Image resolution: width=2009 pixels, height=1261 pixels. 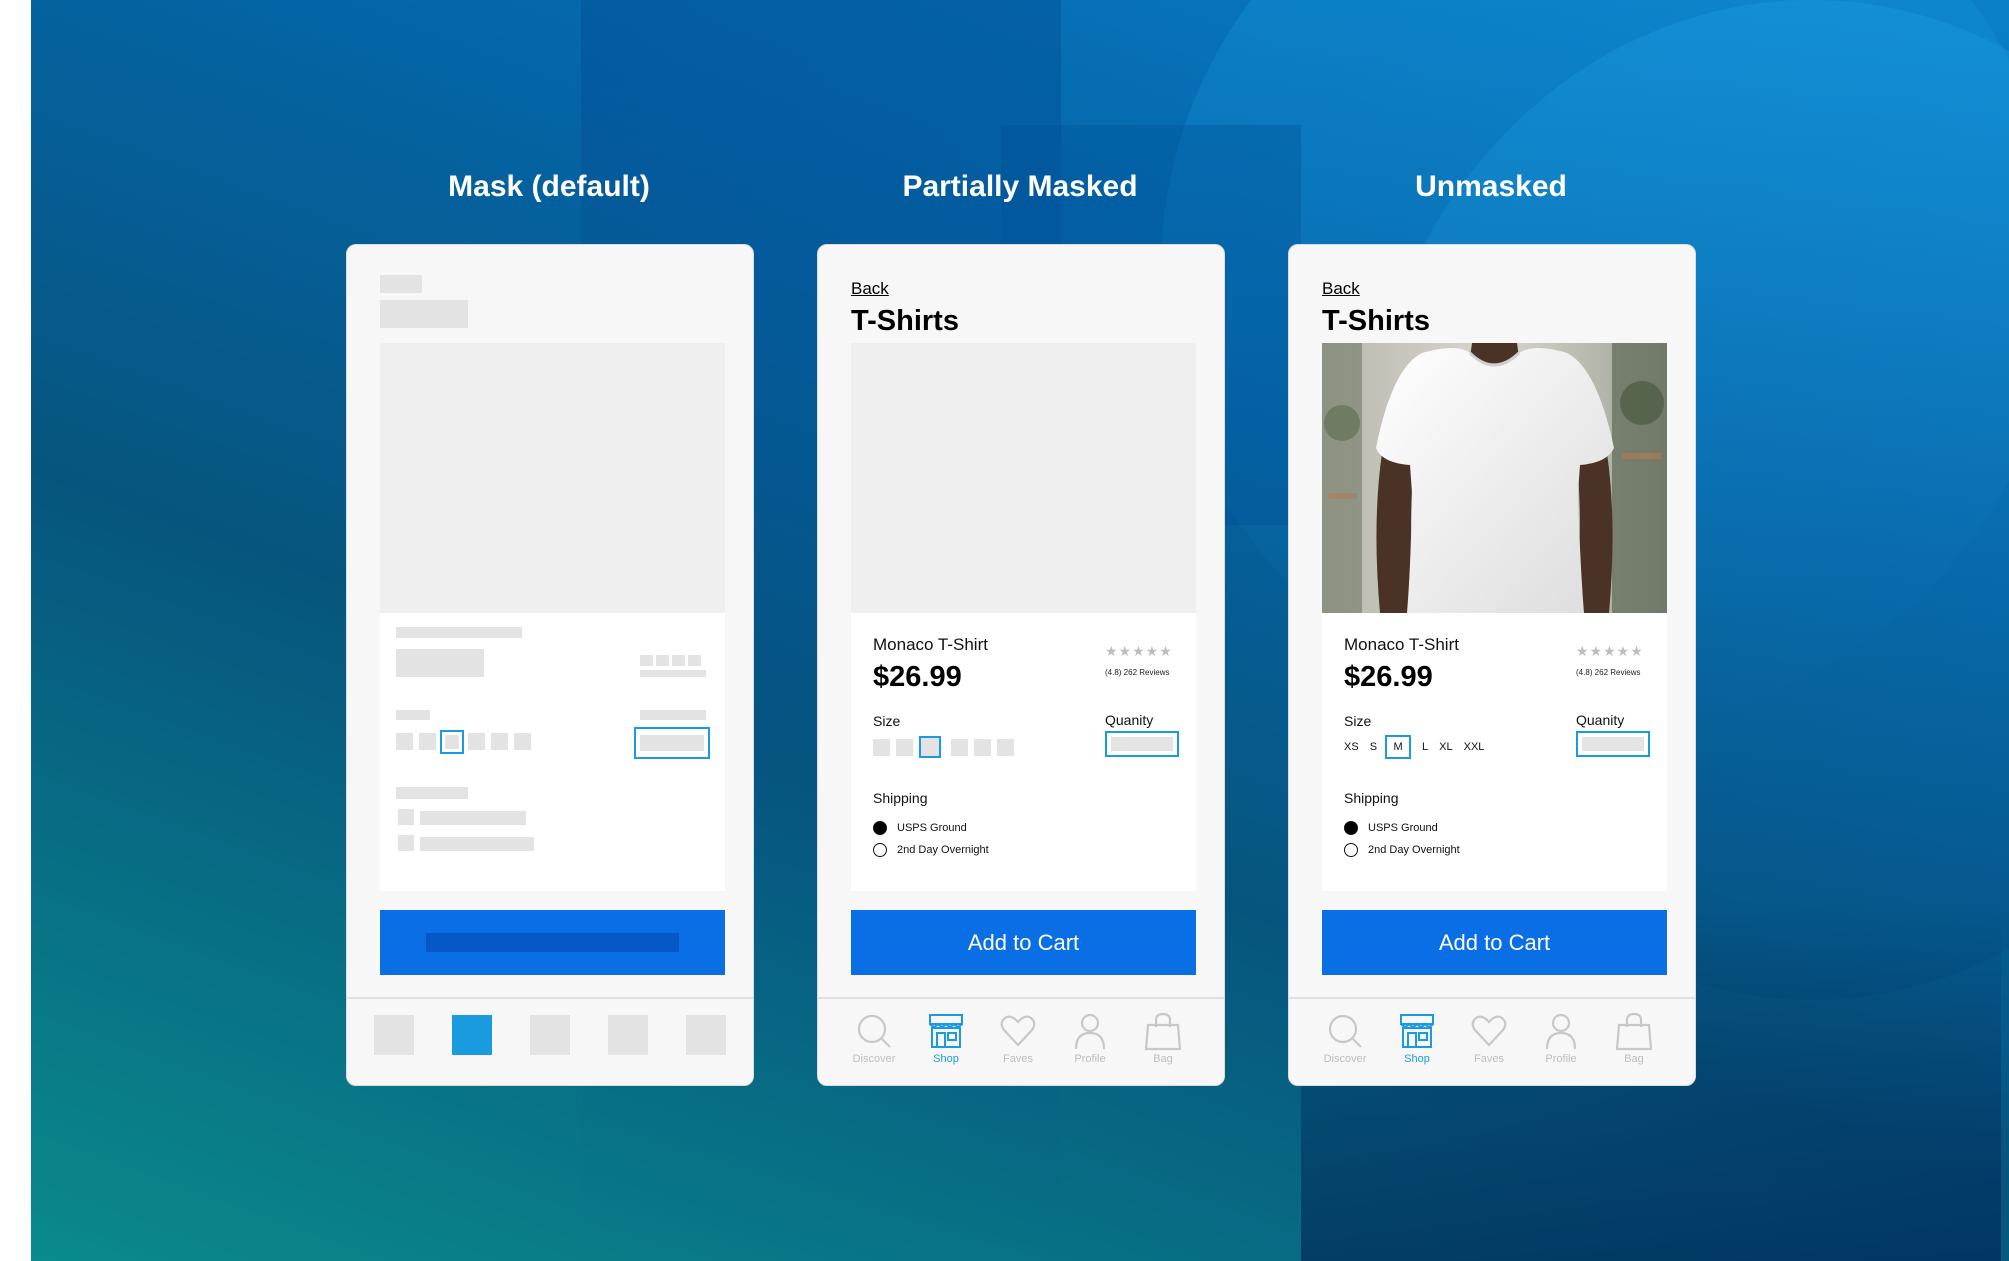 What do you see at coordinates (1373, 747) in the screenshot?
I see `size-option: S` at bounding box center [1373, 747].